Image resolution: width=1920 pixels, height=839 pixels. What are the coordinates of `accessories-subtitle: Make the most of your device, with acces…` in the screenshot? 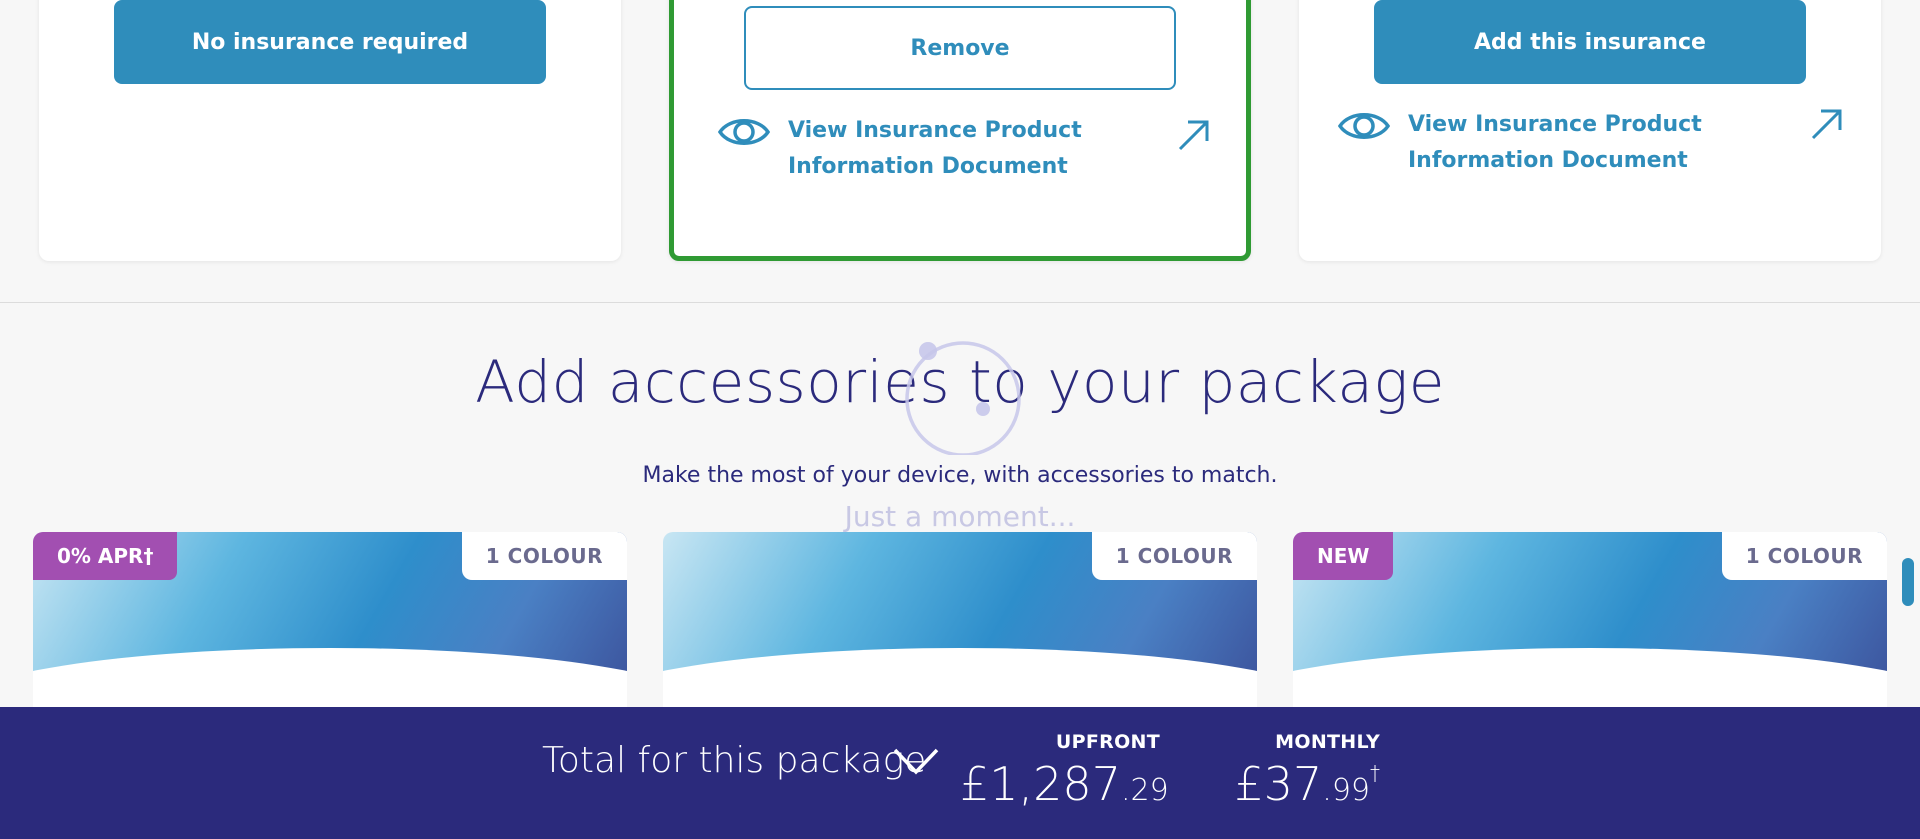 It's located at (960, 475).